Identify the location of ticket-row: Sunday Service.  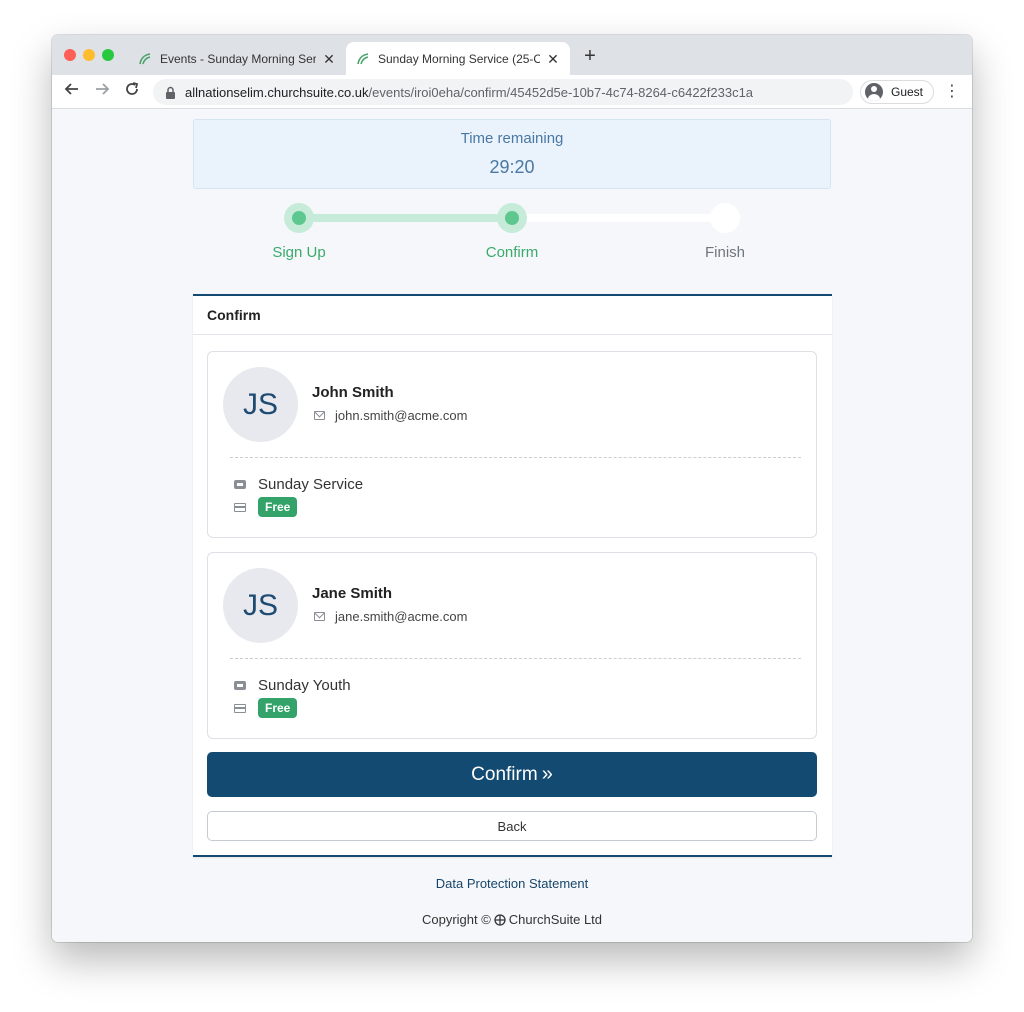
(298, 484).